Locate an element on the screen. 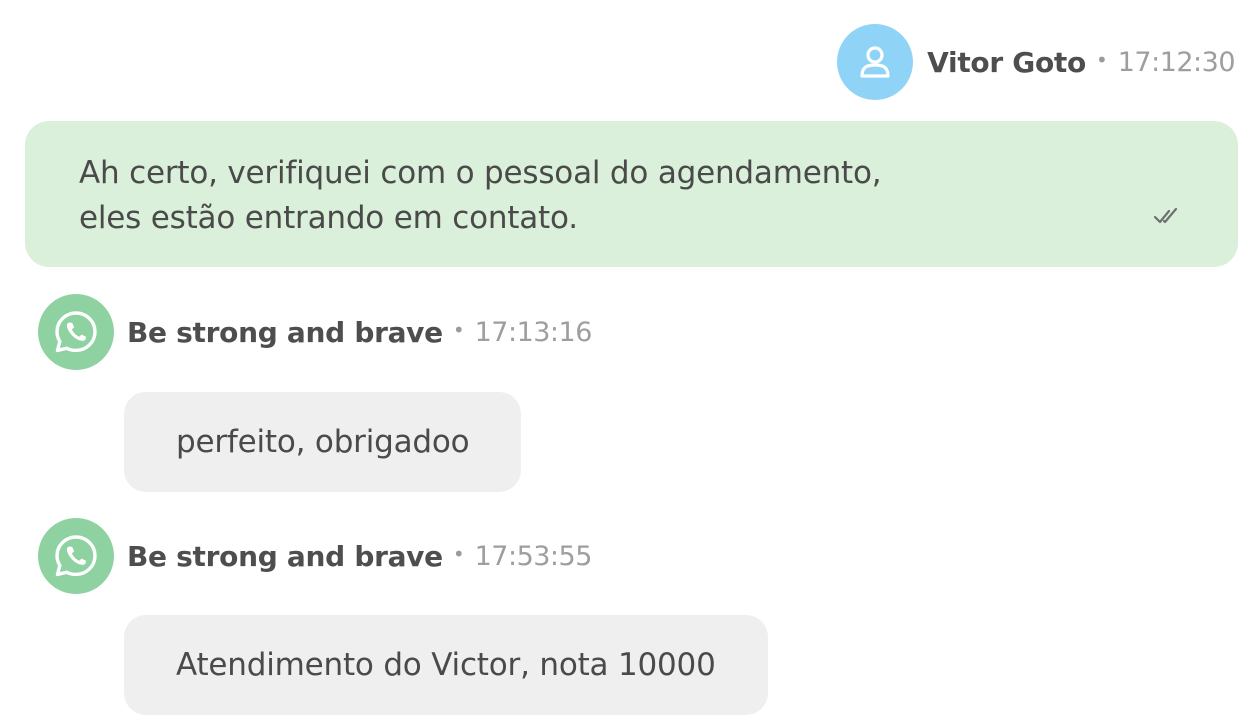  message-timestamp: 17:53:55 is located at coordinates (533, 556).